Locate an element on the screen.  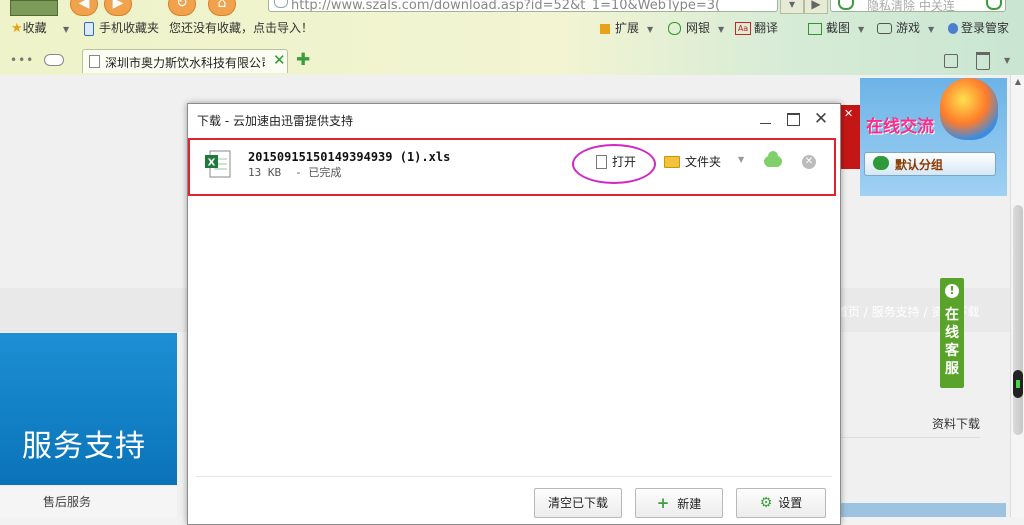
import-favorites-link: 您还没有收藏，点击导入！ is located at coordinates (241, 28).